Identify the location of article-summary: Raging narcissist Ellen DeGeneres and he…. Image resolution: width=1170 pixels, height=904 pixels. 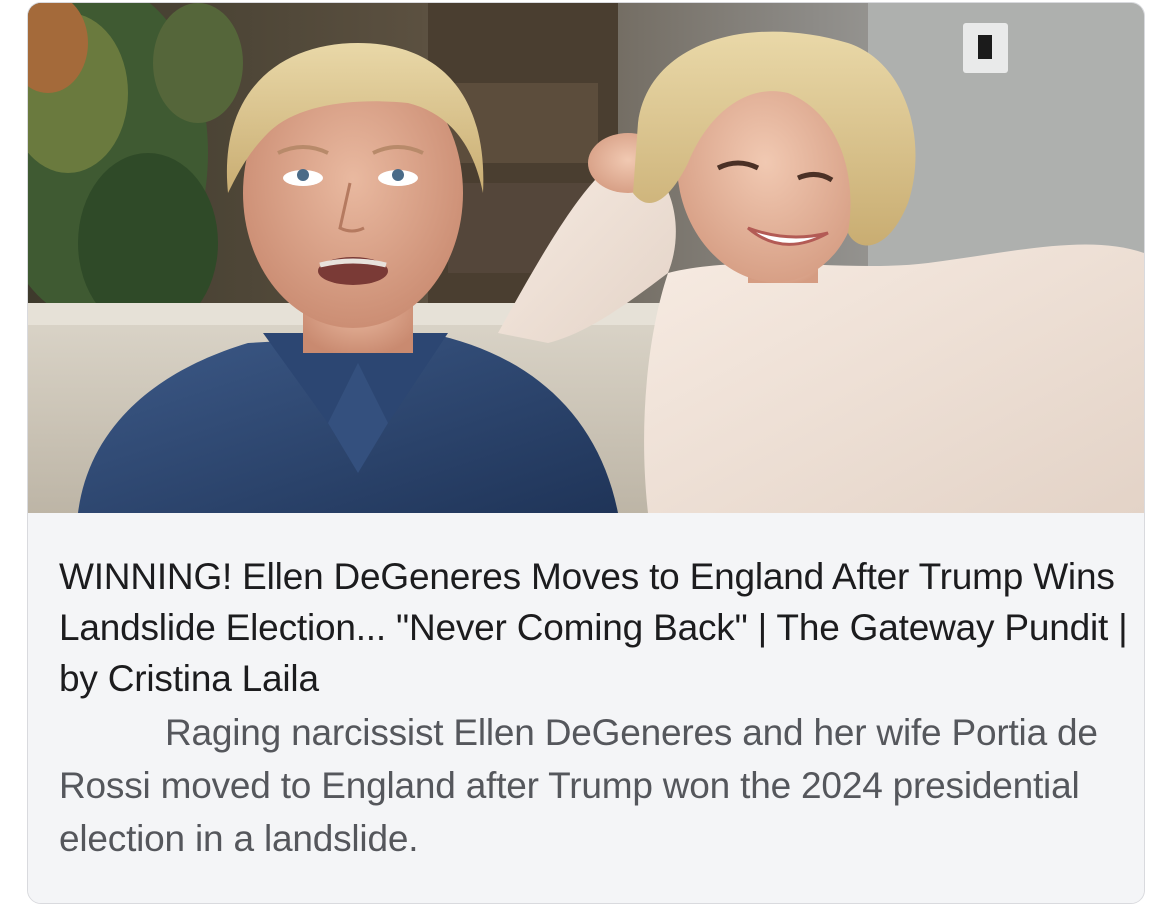
(578, 785).